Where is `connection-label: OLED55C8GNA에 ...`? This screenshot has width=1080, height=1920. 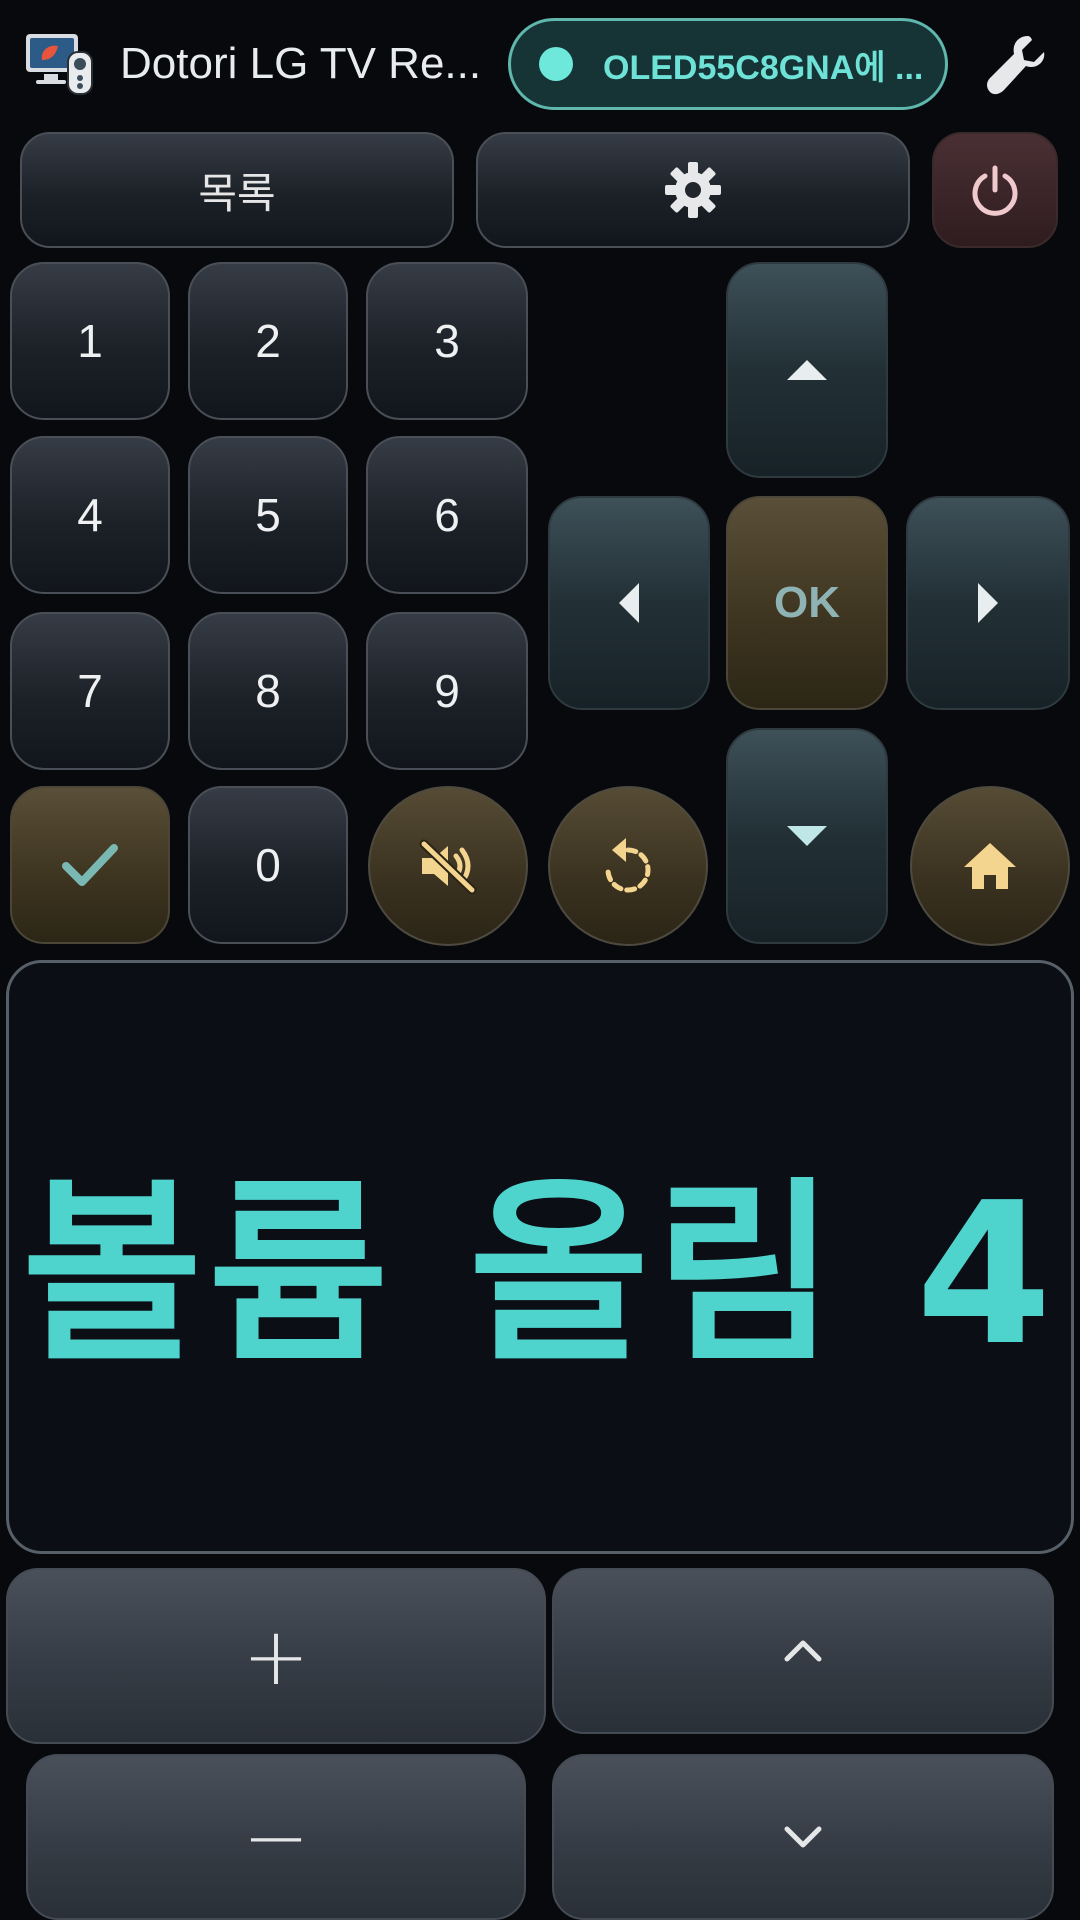 connection-label: OLED55C8GNA에 ... is located at coordinates (763, 67).